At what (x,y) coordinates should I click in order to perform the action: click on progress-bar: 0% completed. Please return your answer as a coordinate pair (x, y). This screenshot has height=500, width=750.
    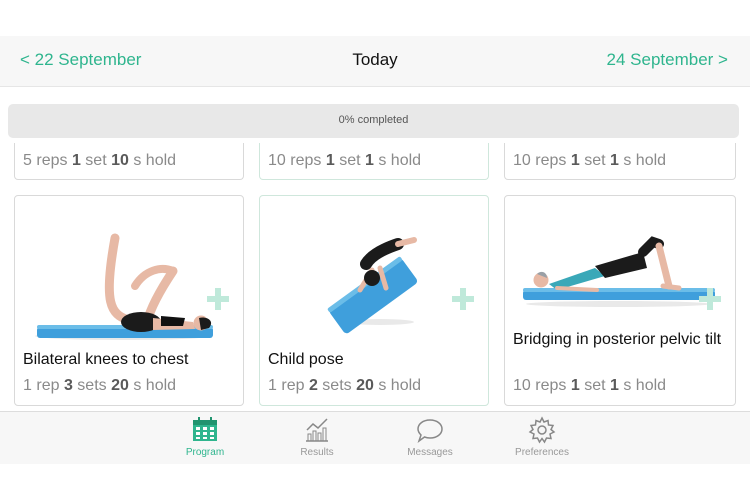
    Looking at the image, I should click on (373, 121).